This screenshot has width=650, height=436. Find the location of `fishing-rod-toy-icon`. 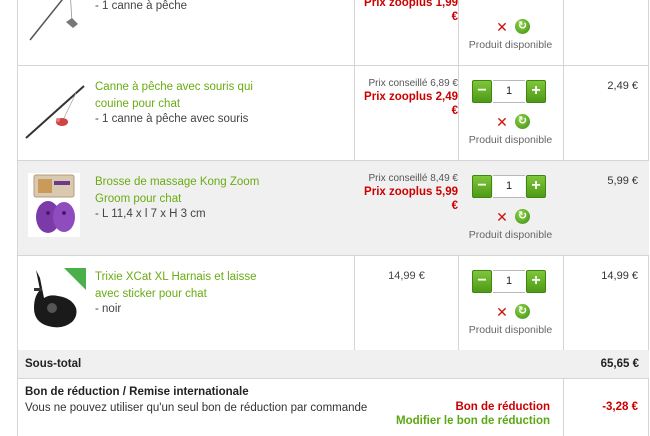

fishing-rod-toy-icon is located at coordinates (53, 20).